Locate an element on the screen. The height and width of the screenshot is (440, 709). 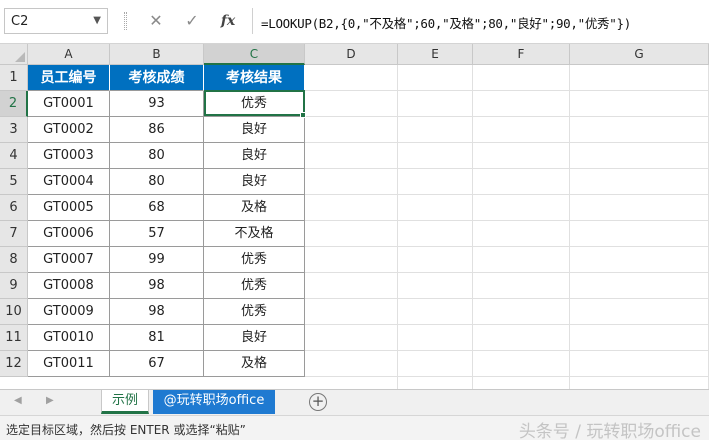
chevron-down-icon: ▼ is located at coordinates (97, 20).